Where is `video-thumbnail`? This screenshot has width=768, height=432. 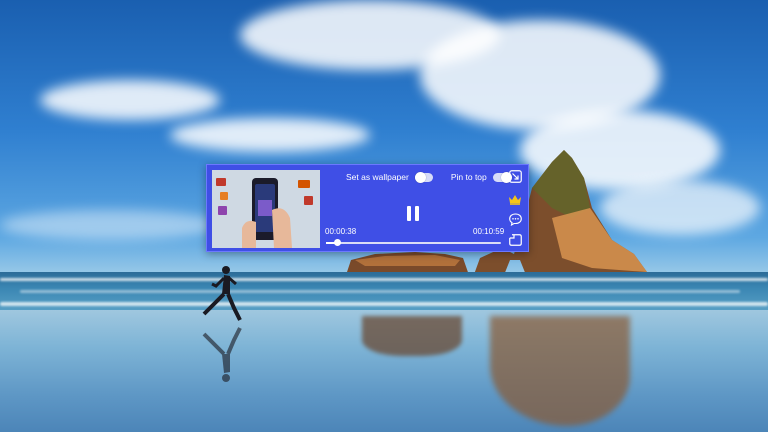 video-thumbnail is located at coordinates (266, 209).